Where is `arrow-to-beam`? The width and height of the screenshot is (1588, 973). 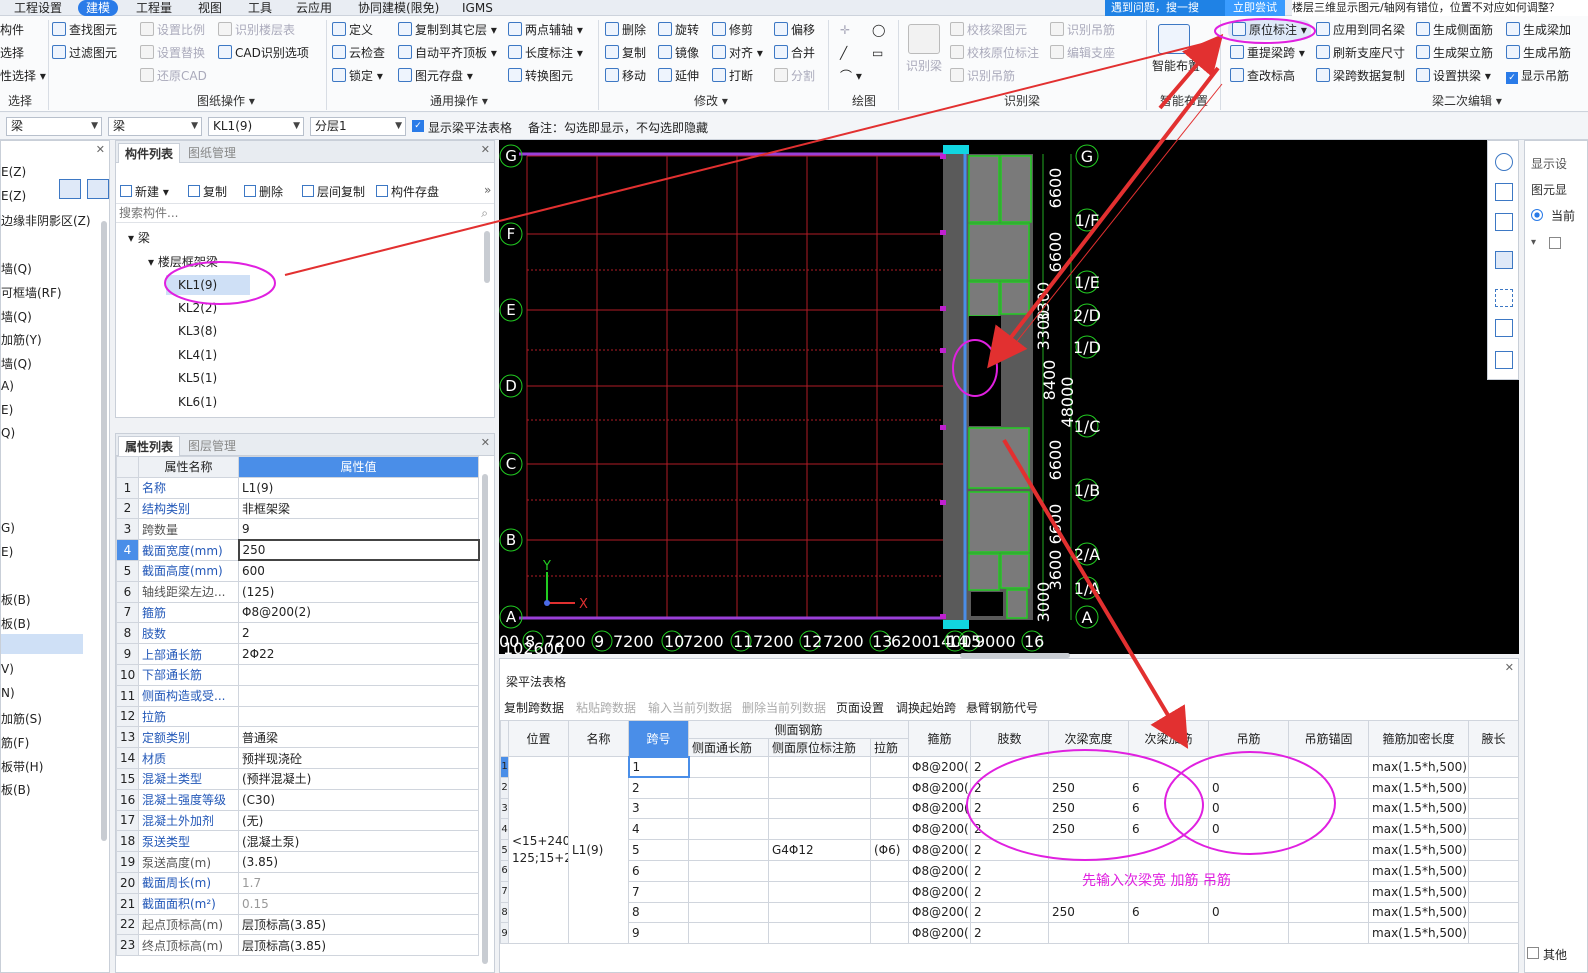
arrow-to-beam is located at coordinates (1103, 217).